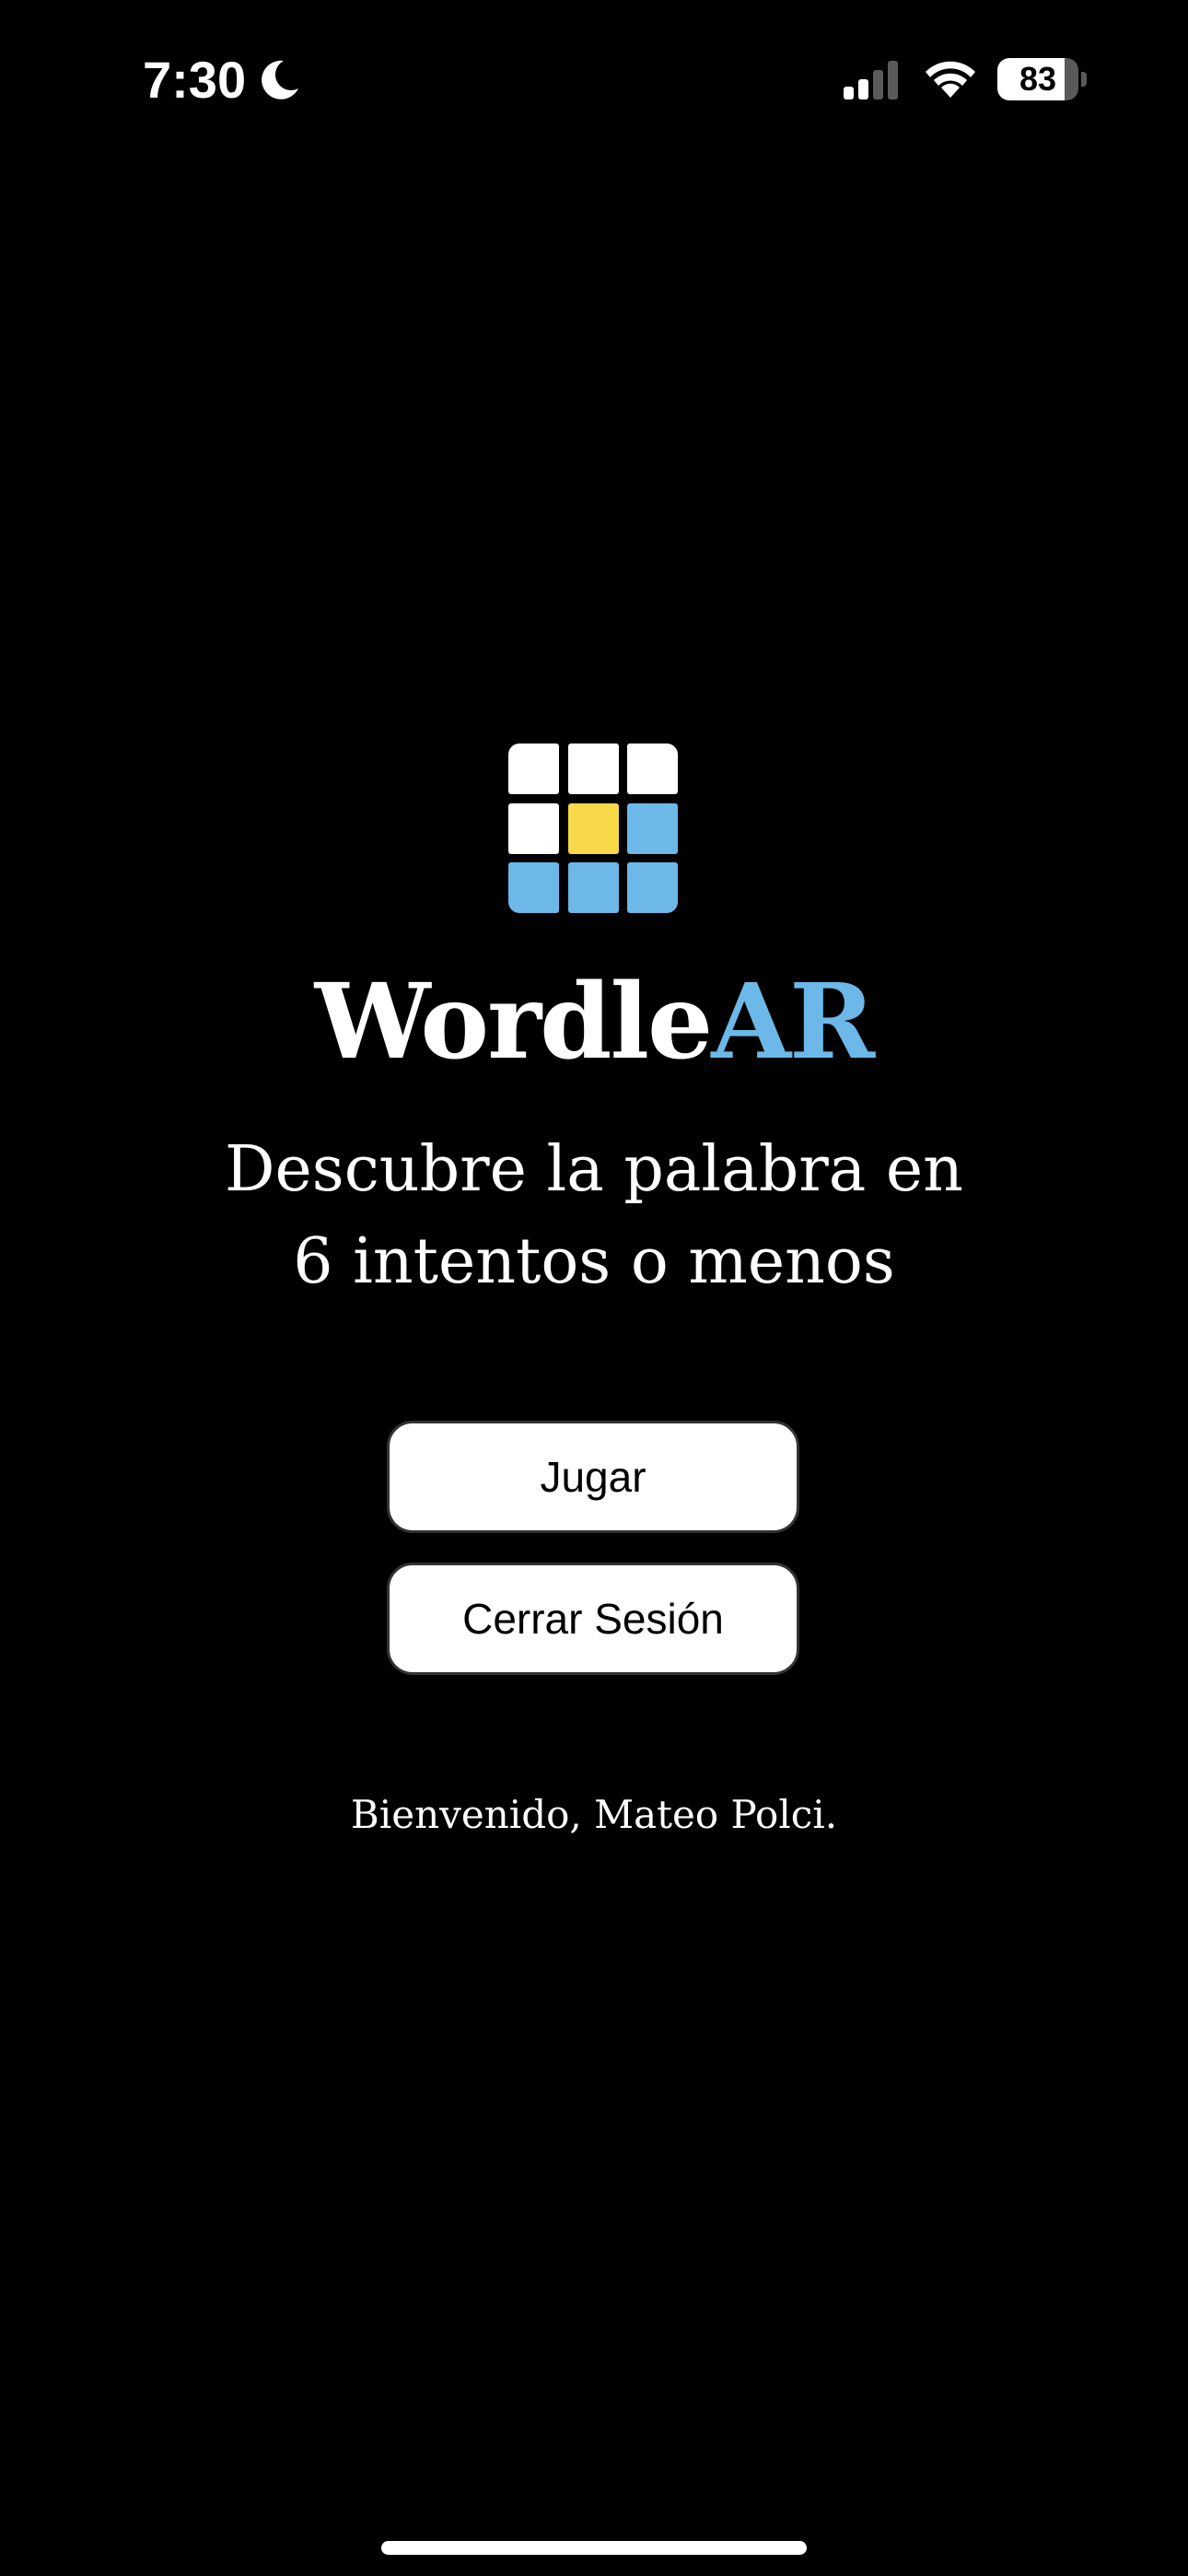 Image resolution: width=1188 pixels, height=2576 pixels. Describe the element at coordinates (871, 80) in the screenshot. I see `signal-icon` at that location.